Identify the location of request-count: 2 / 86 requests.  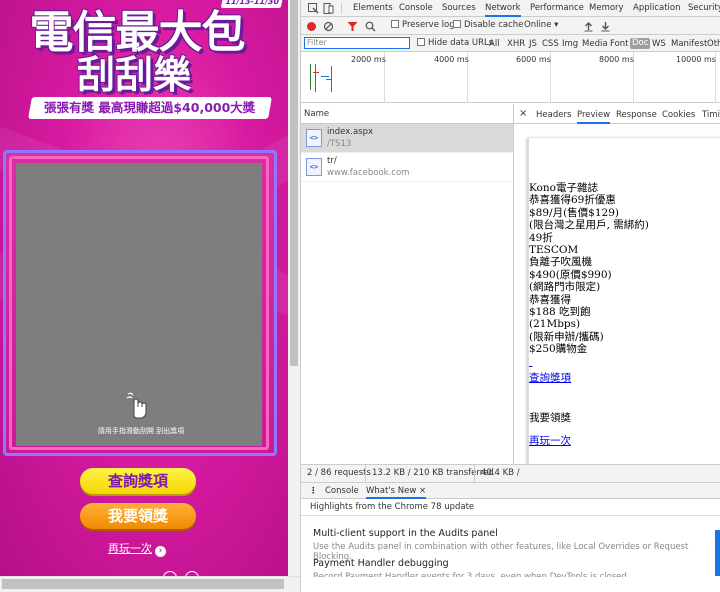
(339, 473).